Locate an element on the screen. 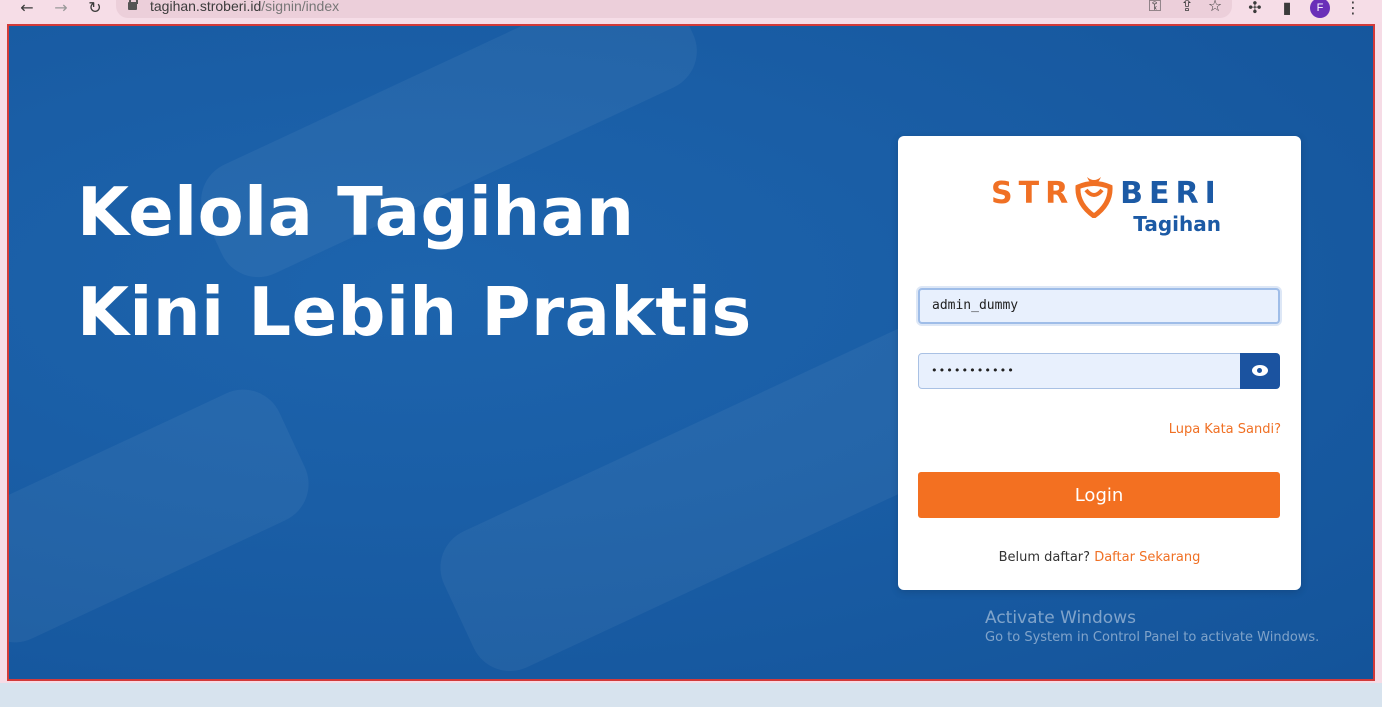  stroberi-logo: STR BERI Tagihan is located at coordinates (1106, 208).